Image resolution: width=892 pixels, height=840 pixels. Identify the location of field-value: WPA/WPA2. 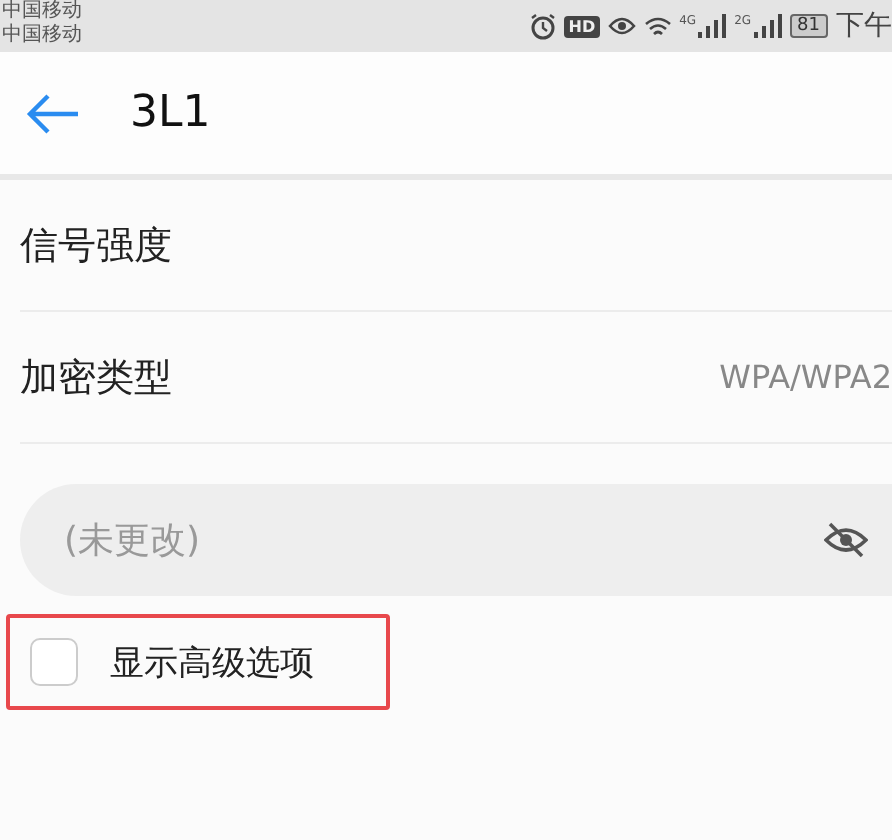
(805, 377).